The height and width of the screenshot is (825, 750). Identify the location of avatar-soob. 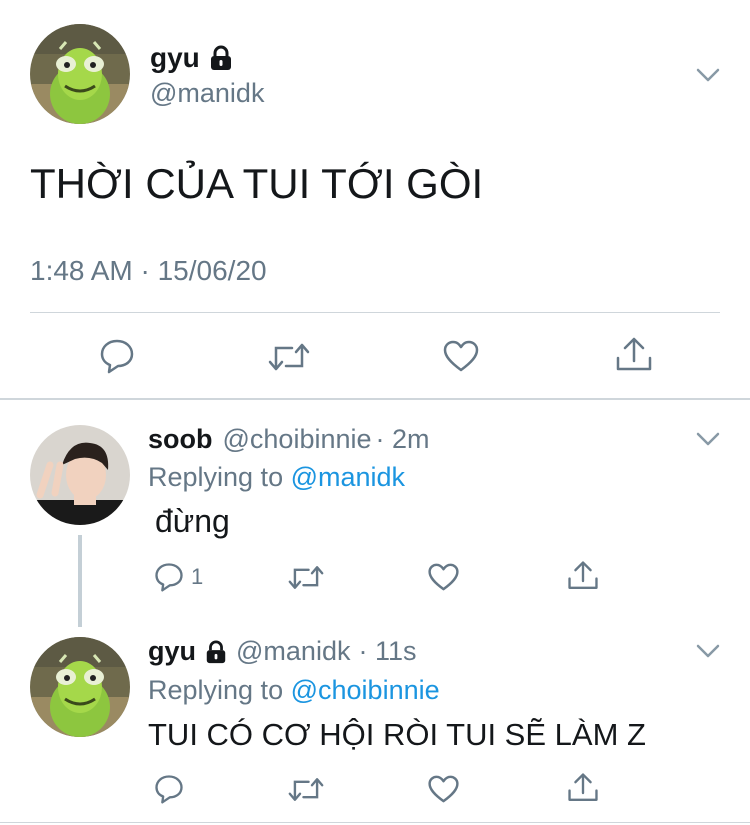
(80, 475).